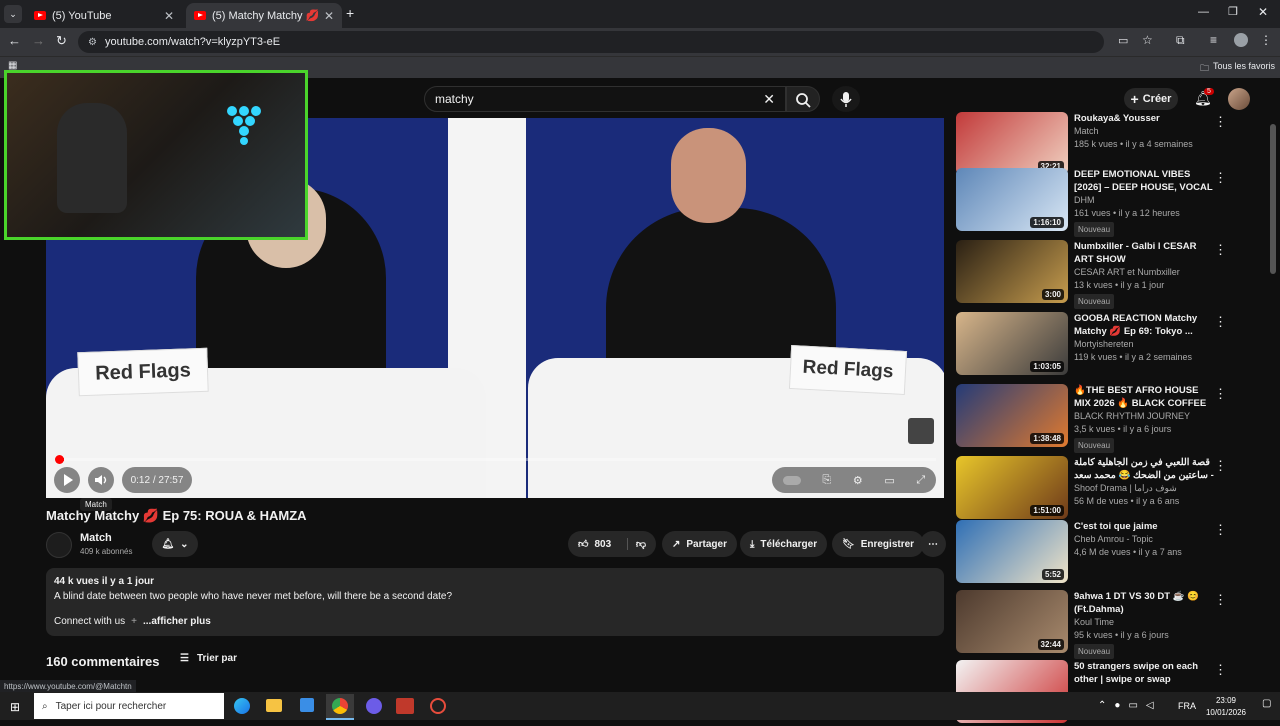  I want to click on video-title: Roukaya& Yousser, so click(1144, 118).